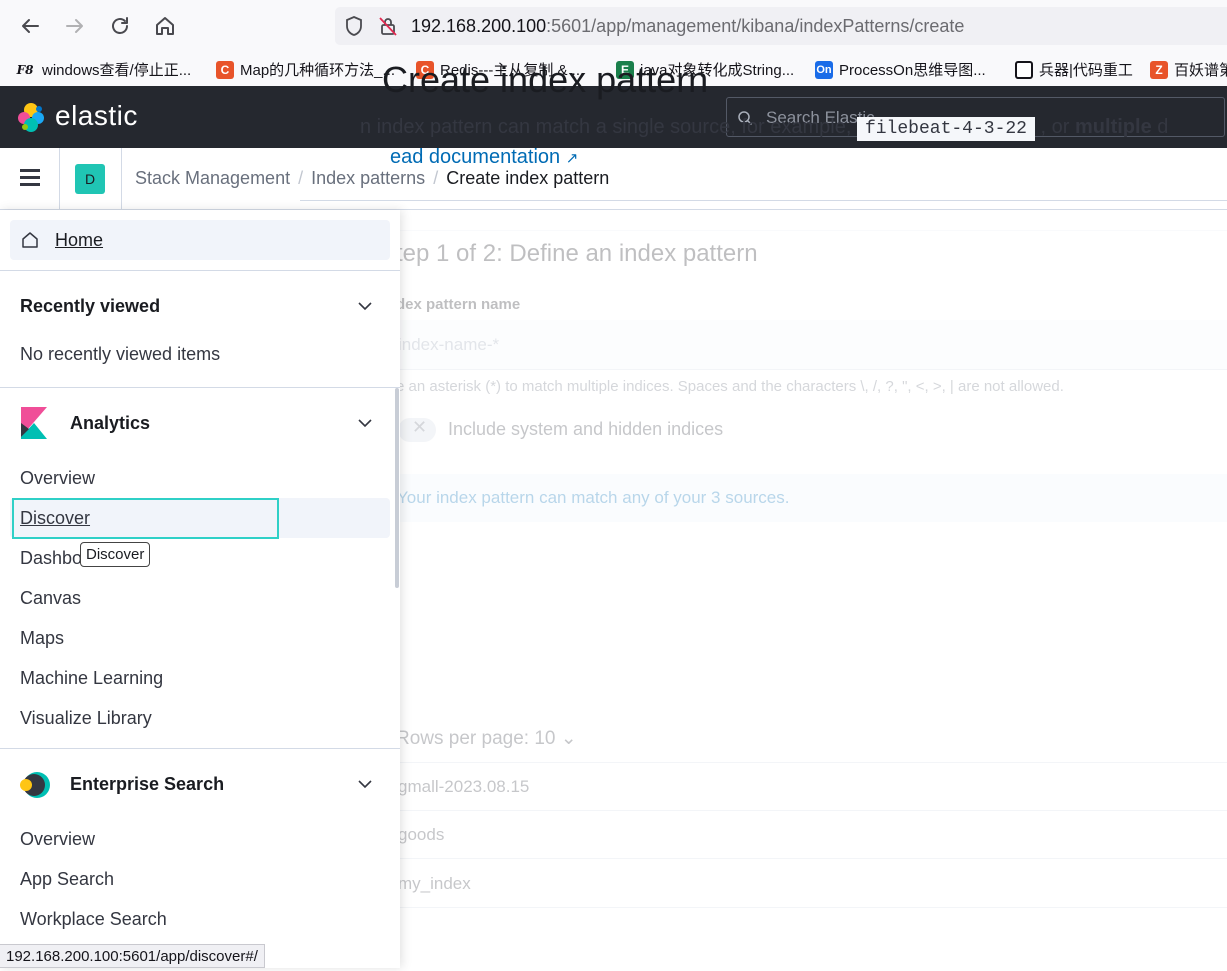 The height and width of the screenshot is (971, 1227). I want to click on search-icon, so click(745, 118).